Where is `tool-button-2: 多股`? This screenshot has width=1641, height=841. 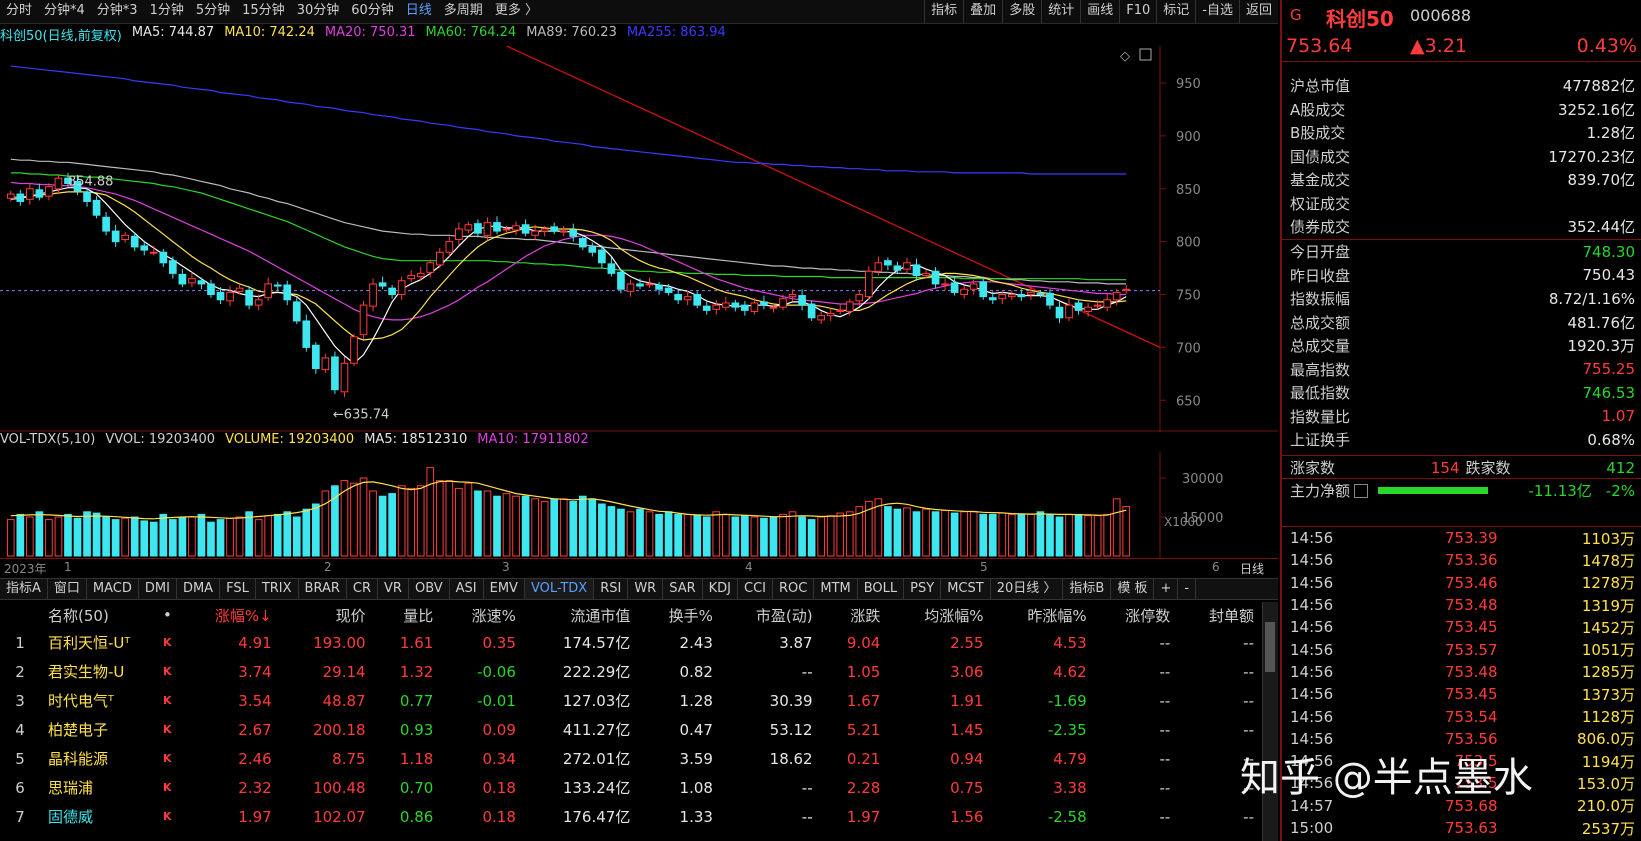 tool-button-2: 多股 is located at coordinates (1021, 11).